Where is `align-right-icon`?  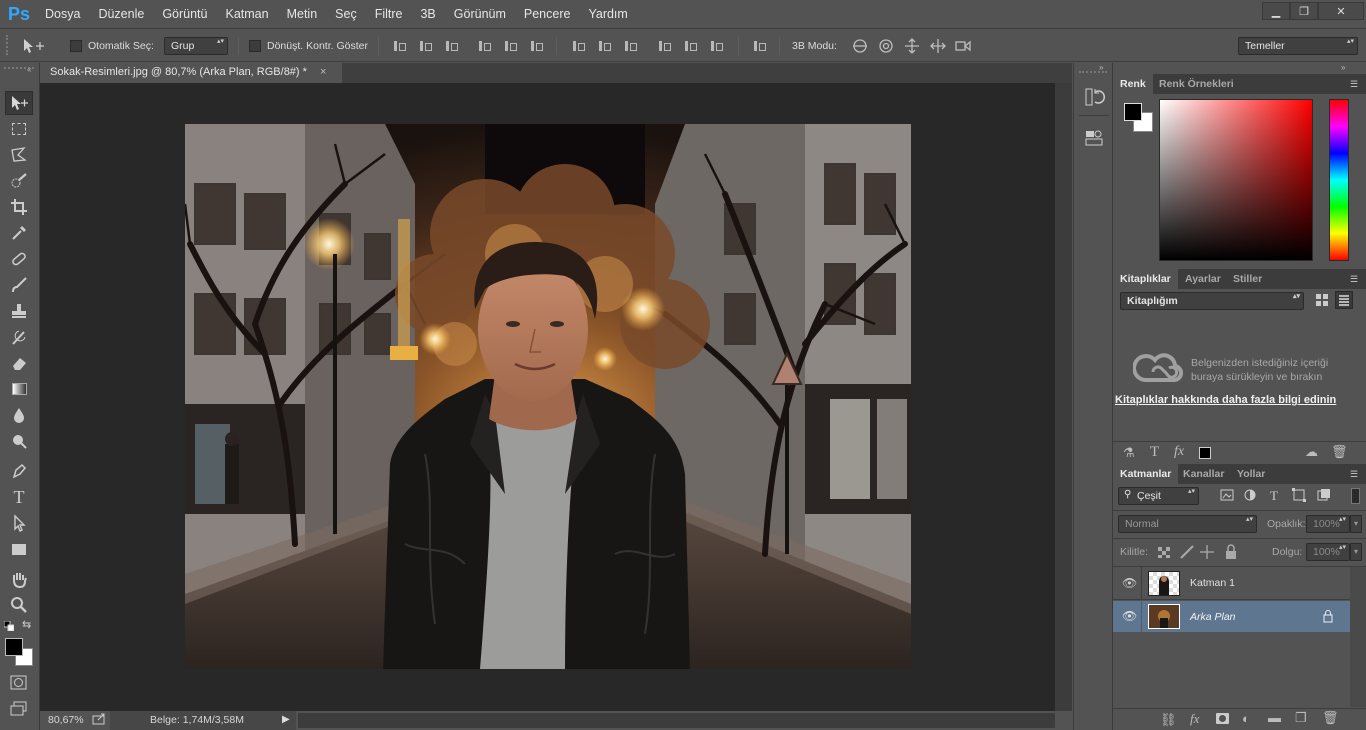
align-right-icon is located at coordinates (536, 46).